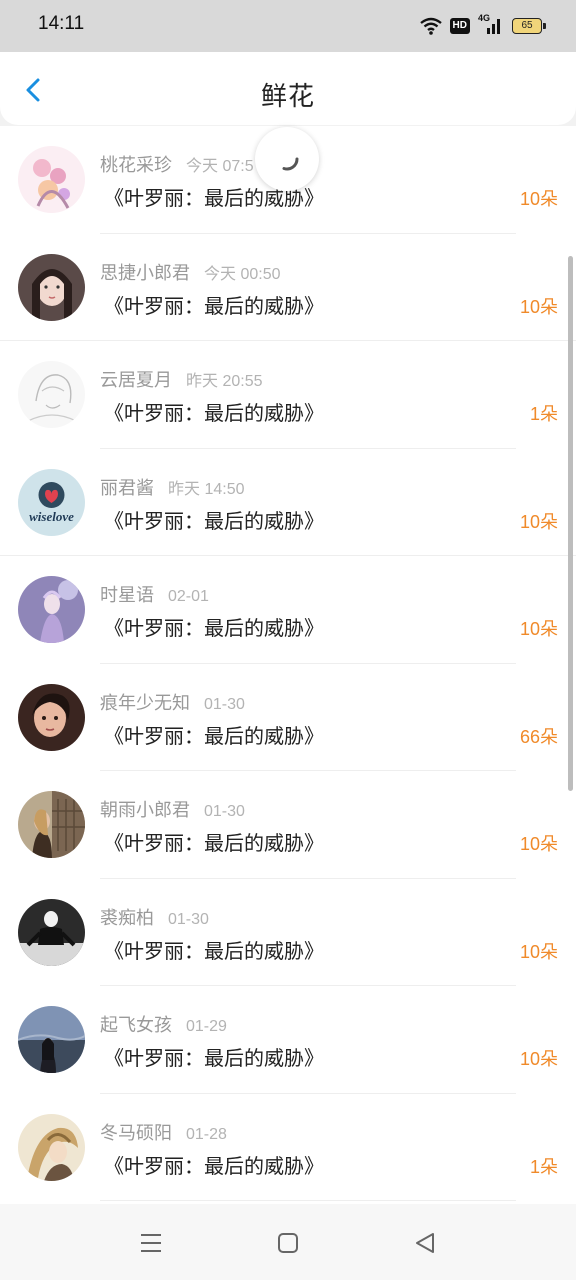  I want to click on status-icons: HD 4G 65, so click(482, 25).